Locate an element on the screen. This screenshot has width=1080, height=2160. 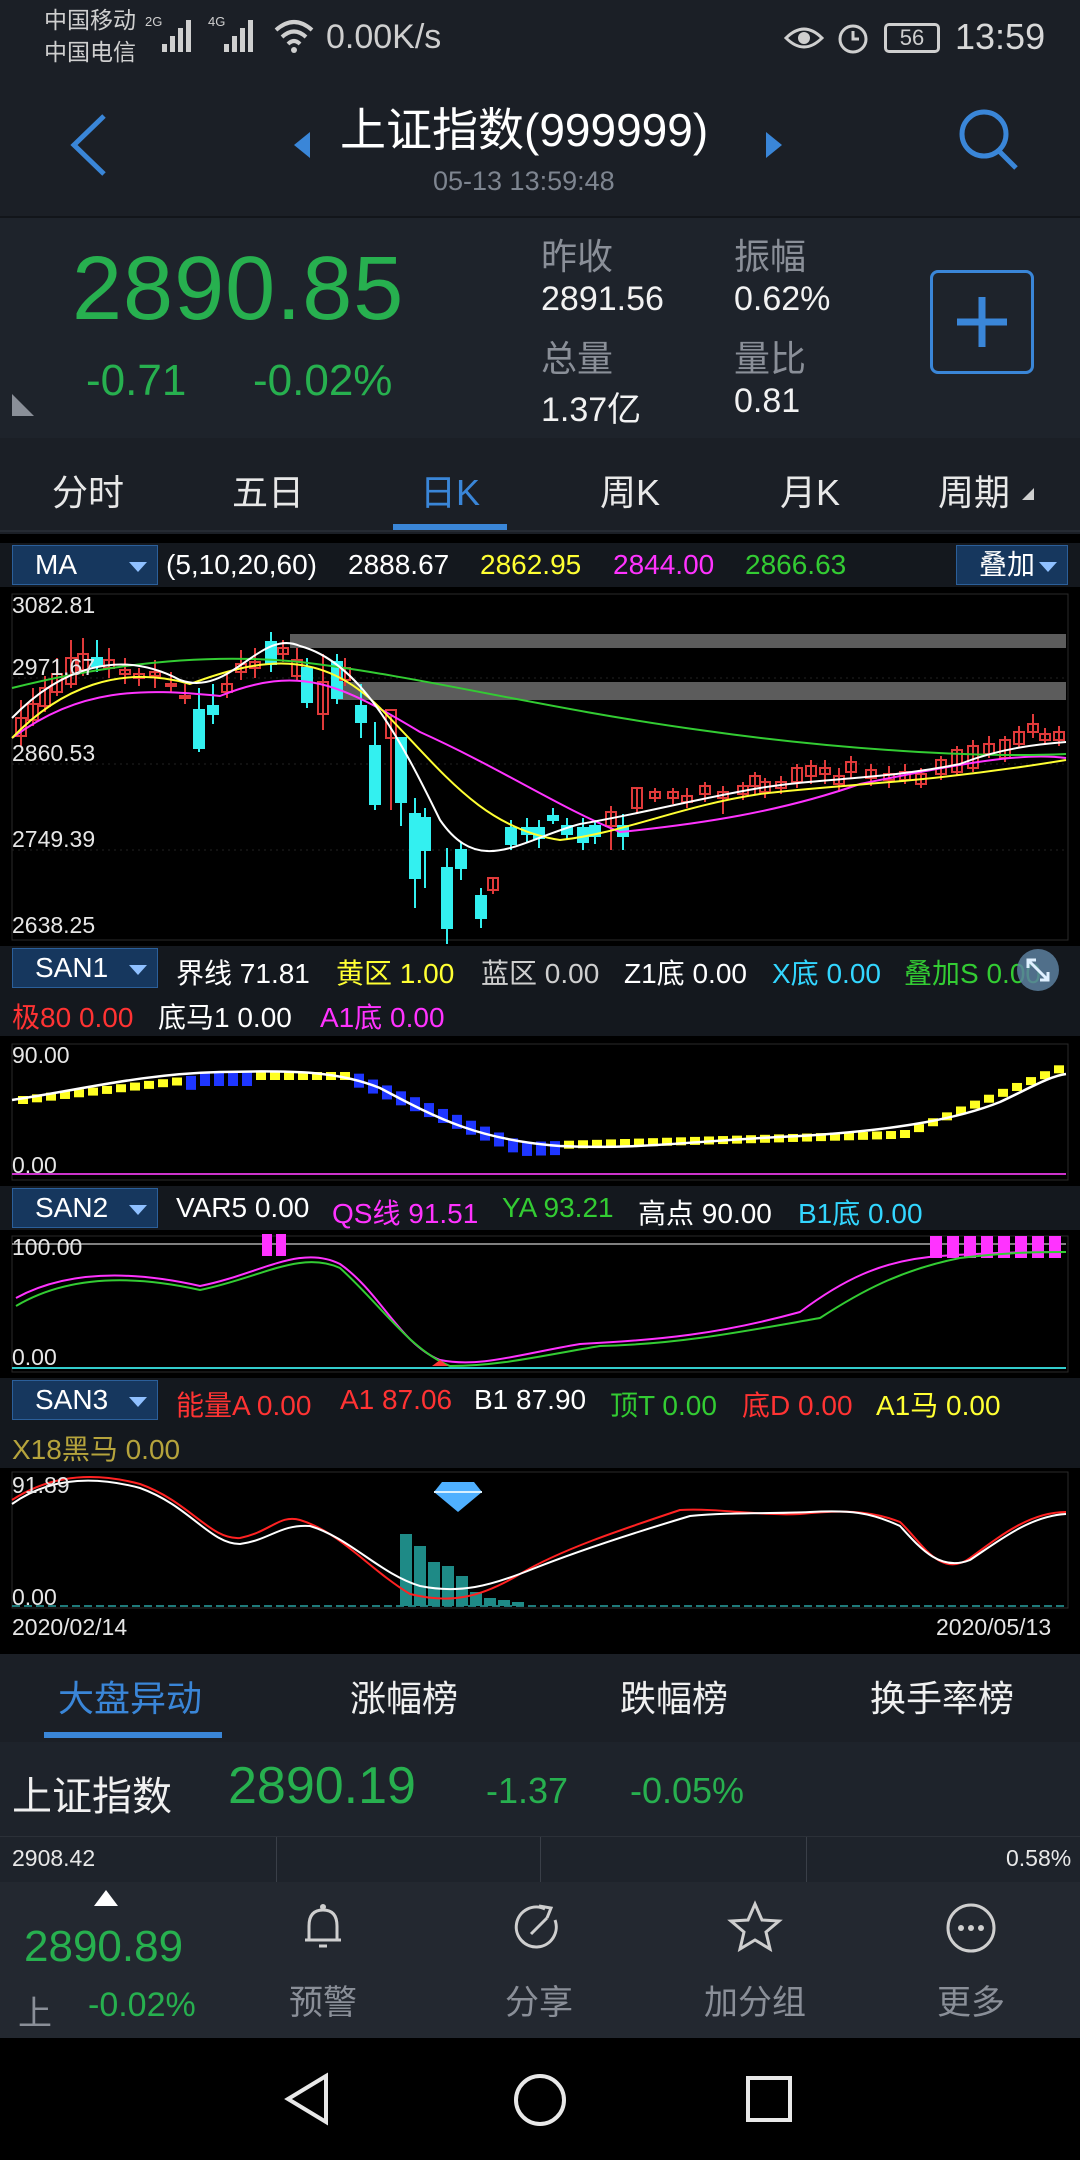
san3-value-6: 0.00 is located at coordinates (153, 1449).